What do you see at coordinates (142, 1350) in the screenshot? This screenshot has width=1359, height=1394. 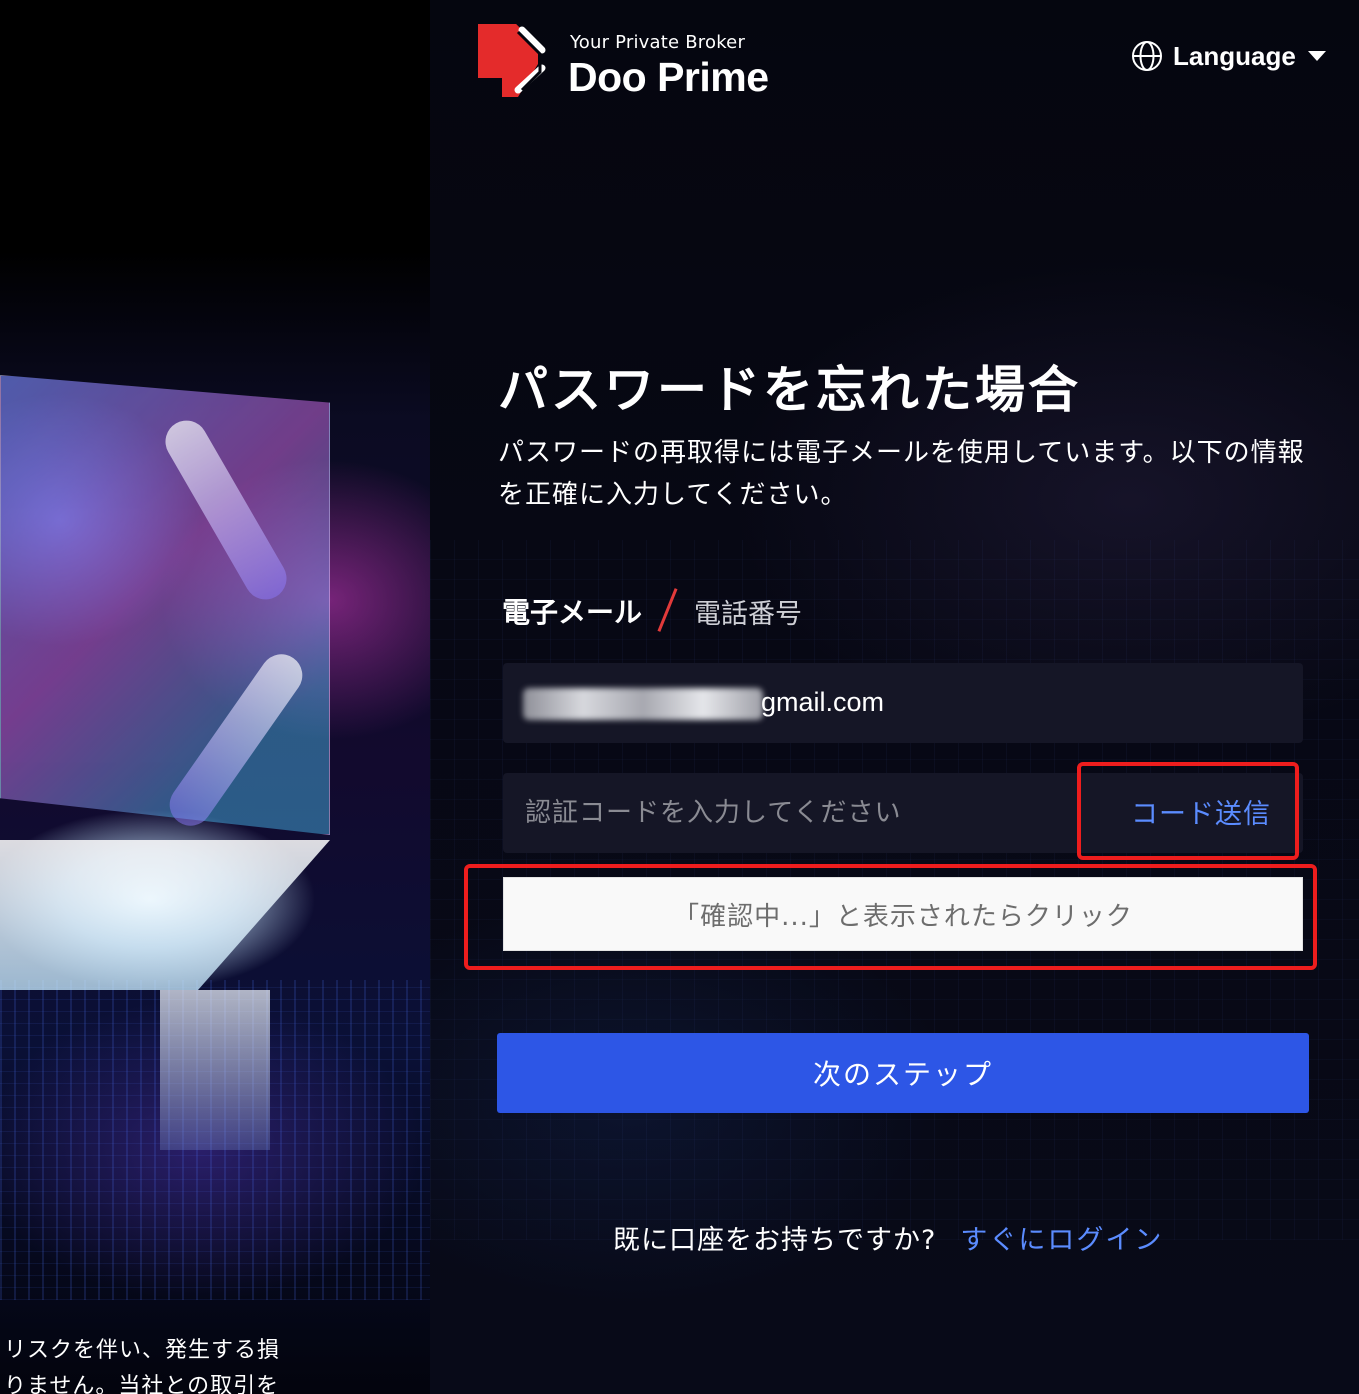 I see `risk-disclaimer-line: リスクを伴い、発生する損` at bounding box center [142, 1350].